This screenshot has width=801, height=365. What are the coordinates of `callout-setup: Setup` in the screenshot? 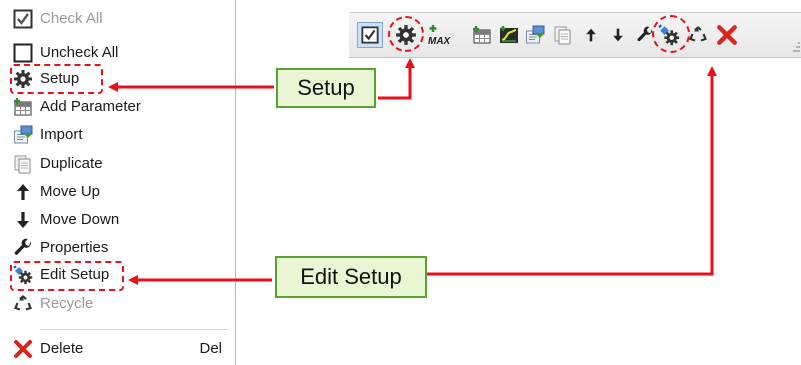 It's located at (326, 88).